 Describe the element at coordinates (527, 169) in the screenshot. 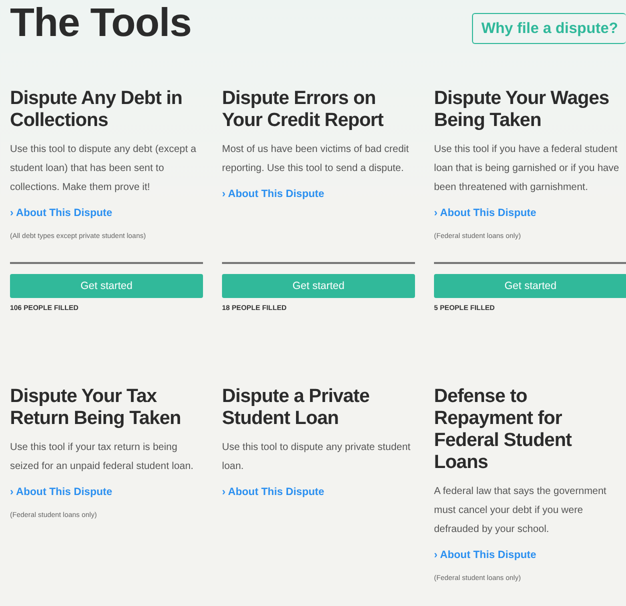

I see `tool-description: Use this tool if you have a federal student loan that is being garnished or if you have been threatened with garnishment.` at that location.